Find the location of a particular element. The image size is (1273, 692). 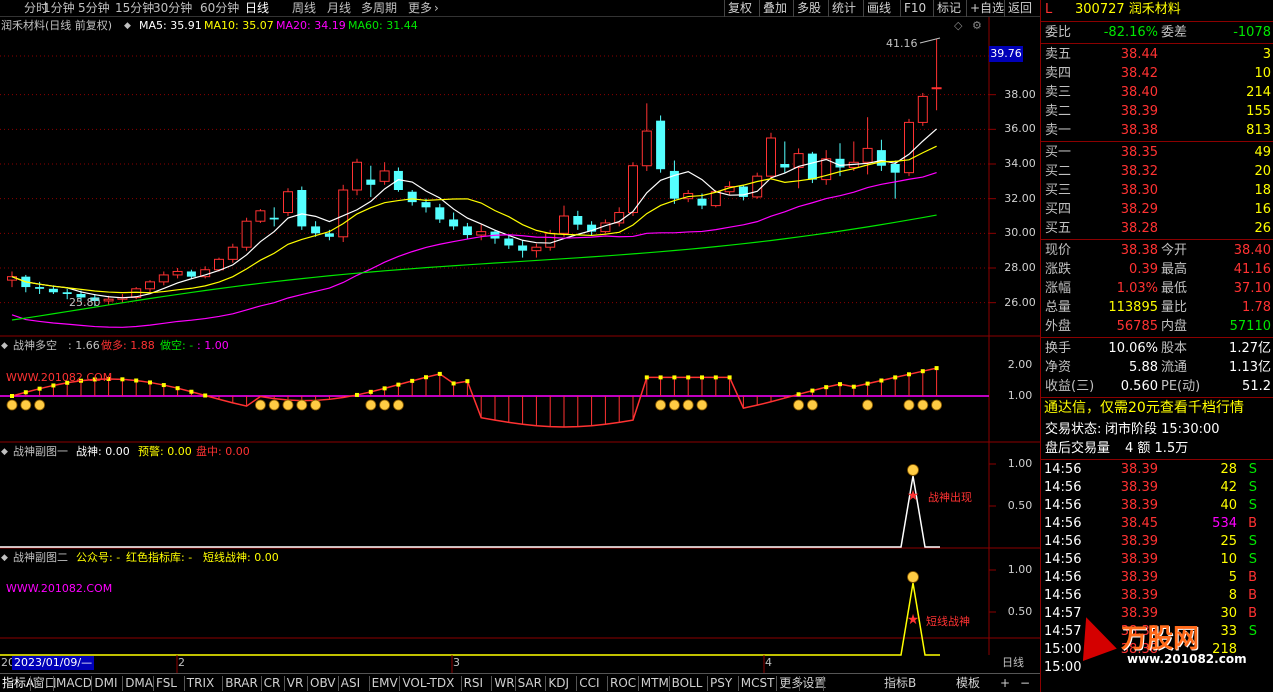

bid-volume: 26 is located at coordinates (1262, 228).